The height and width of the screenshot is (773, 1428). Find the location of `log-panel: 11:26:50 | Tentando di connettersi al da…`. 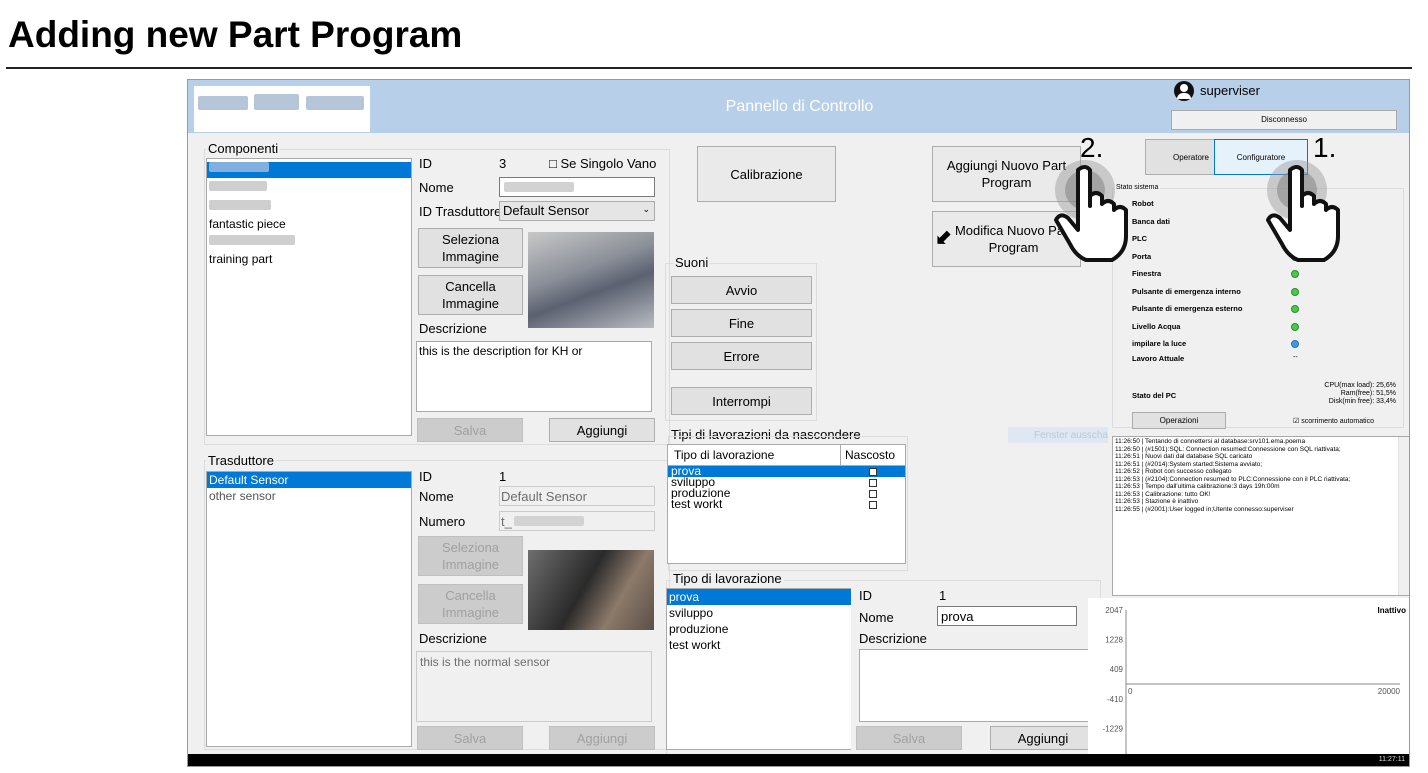

log-panel: 11:26:50 | Tentando di connettersi al da… is located at coordinates (1260, 516).